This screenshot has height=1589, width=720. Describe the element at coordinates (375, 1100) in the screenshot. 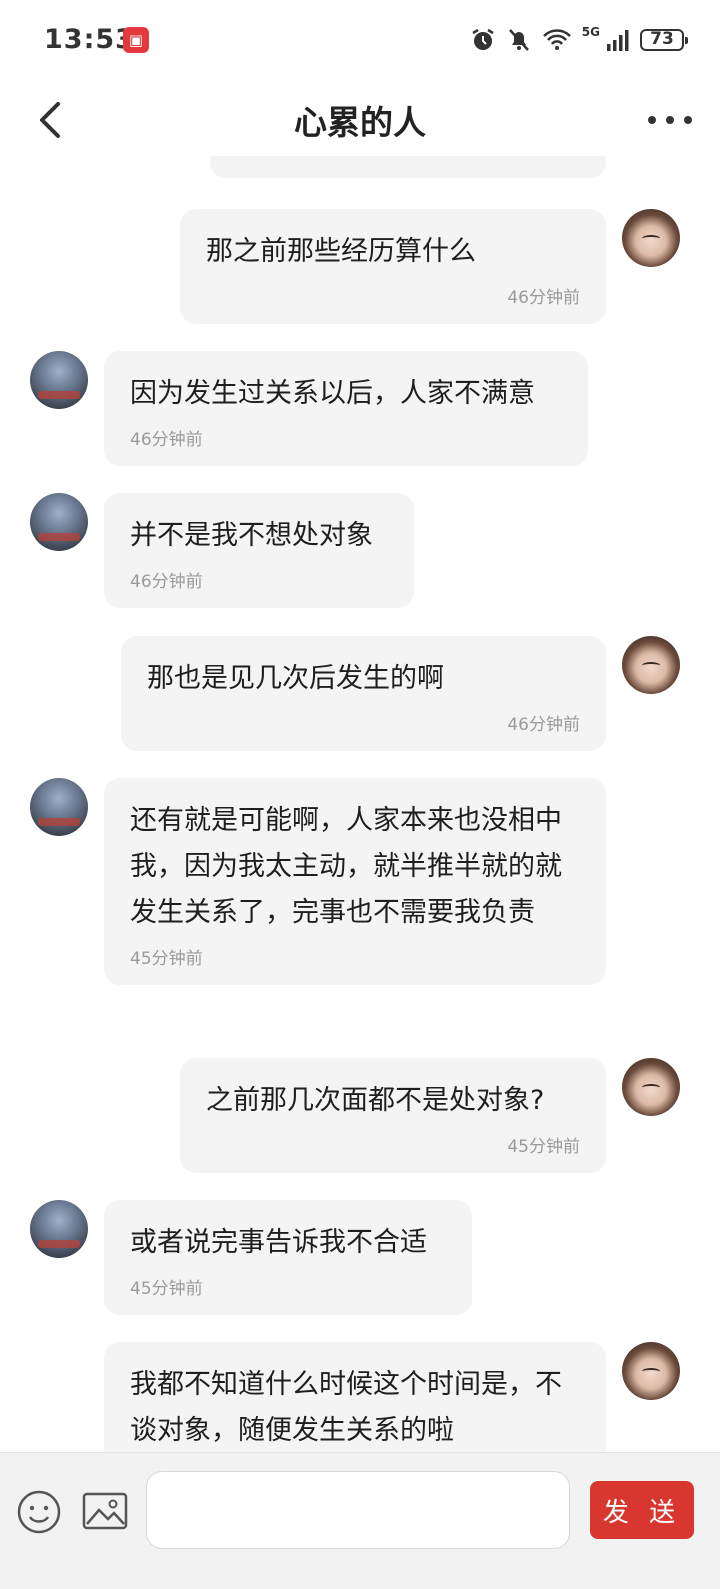

I see `message-text: 之前那几次面都不是处对象?` at that location.